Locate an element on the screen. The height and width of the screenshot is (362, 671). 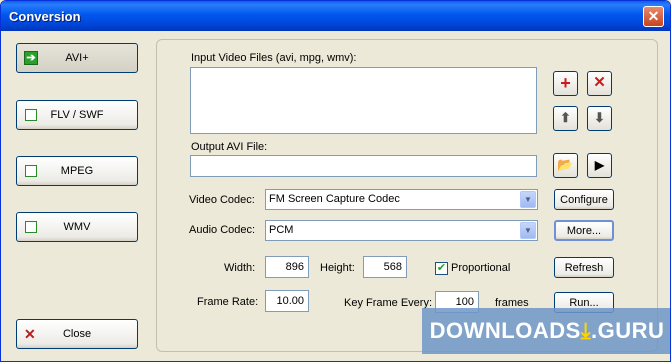
watermark: DOWNLOADS⤓.GURU is located at coordinates (546, 331).